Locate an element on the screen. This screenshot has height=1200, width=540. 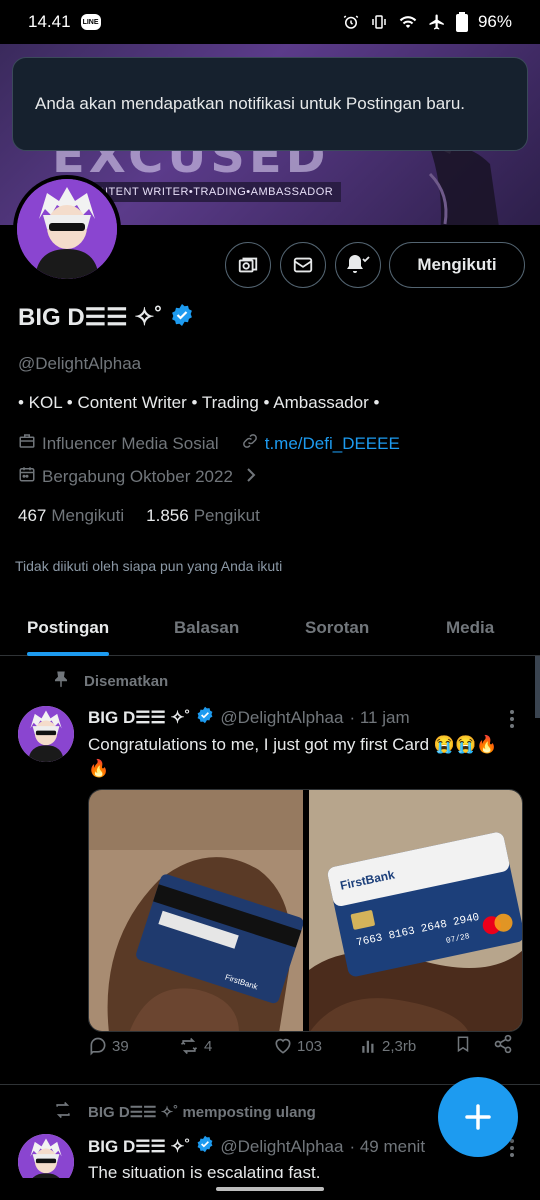
tab-label: Balasan is located at coordinates (207, 627).